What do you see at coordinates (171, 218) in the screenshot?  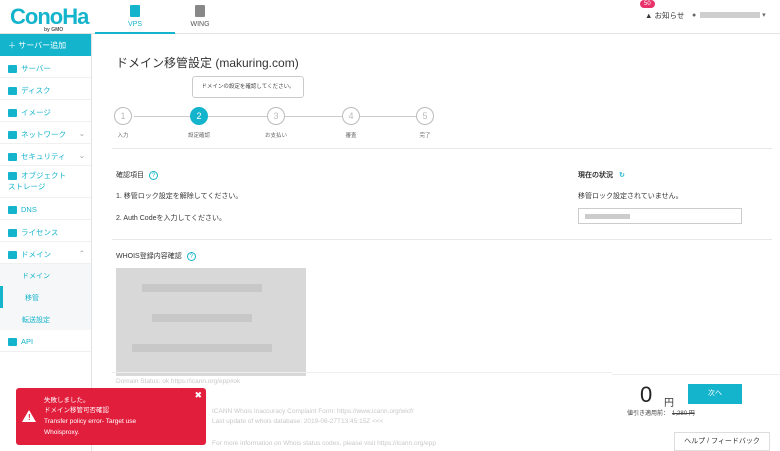 I see `check-item-2: 2. Auth Codeを入力してください。` at bounding box center [171, 218].